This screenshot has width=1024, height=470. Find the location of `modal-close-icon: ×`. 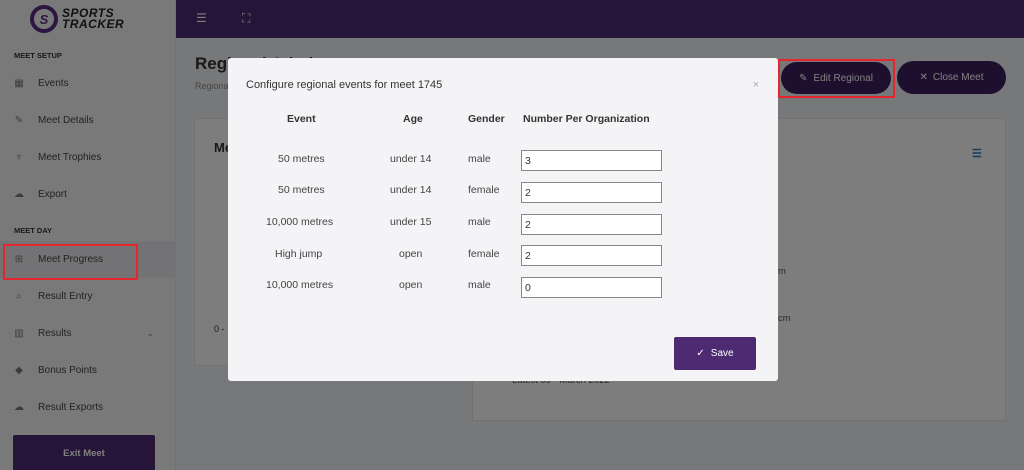

modal-close-icon: × is located at coordinates (756, 85).